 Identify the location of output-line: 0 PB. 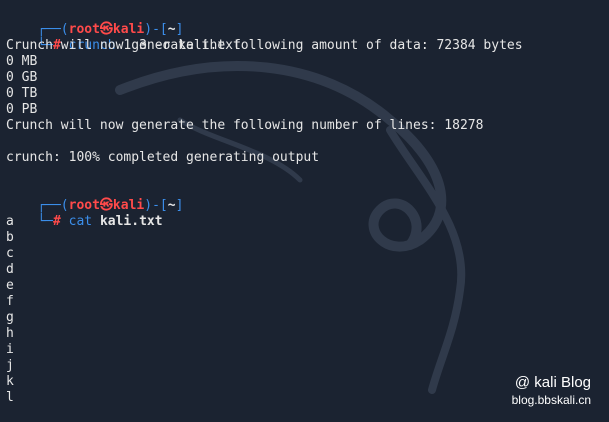
(22, 109).